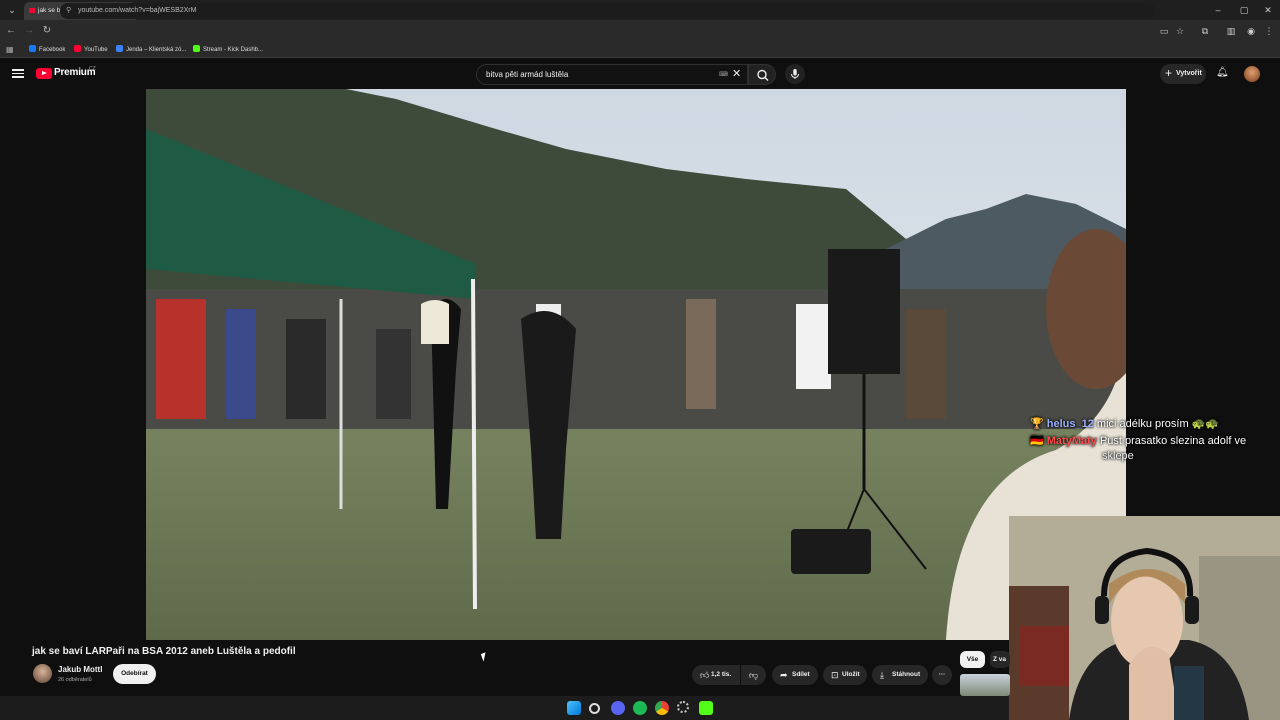 This screenshot has height=720, width=1280. What do you see at coordinates (1118, 456) in the screenshot?
I see `chat-text-continued: sklepe` at bounding box center [1118, 456].